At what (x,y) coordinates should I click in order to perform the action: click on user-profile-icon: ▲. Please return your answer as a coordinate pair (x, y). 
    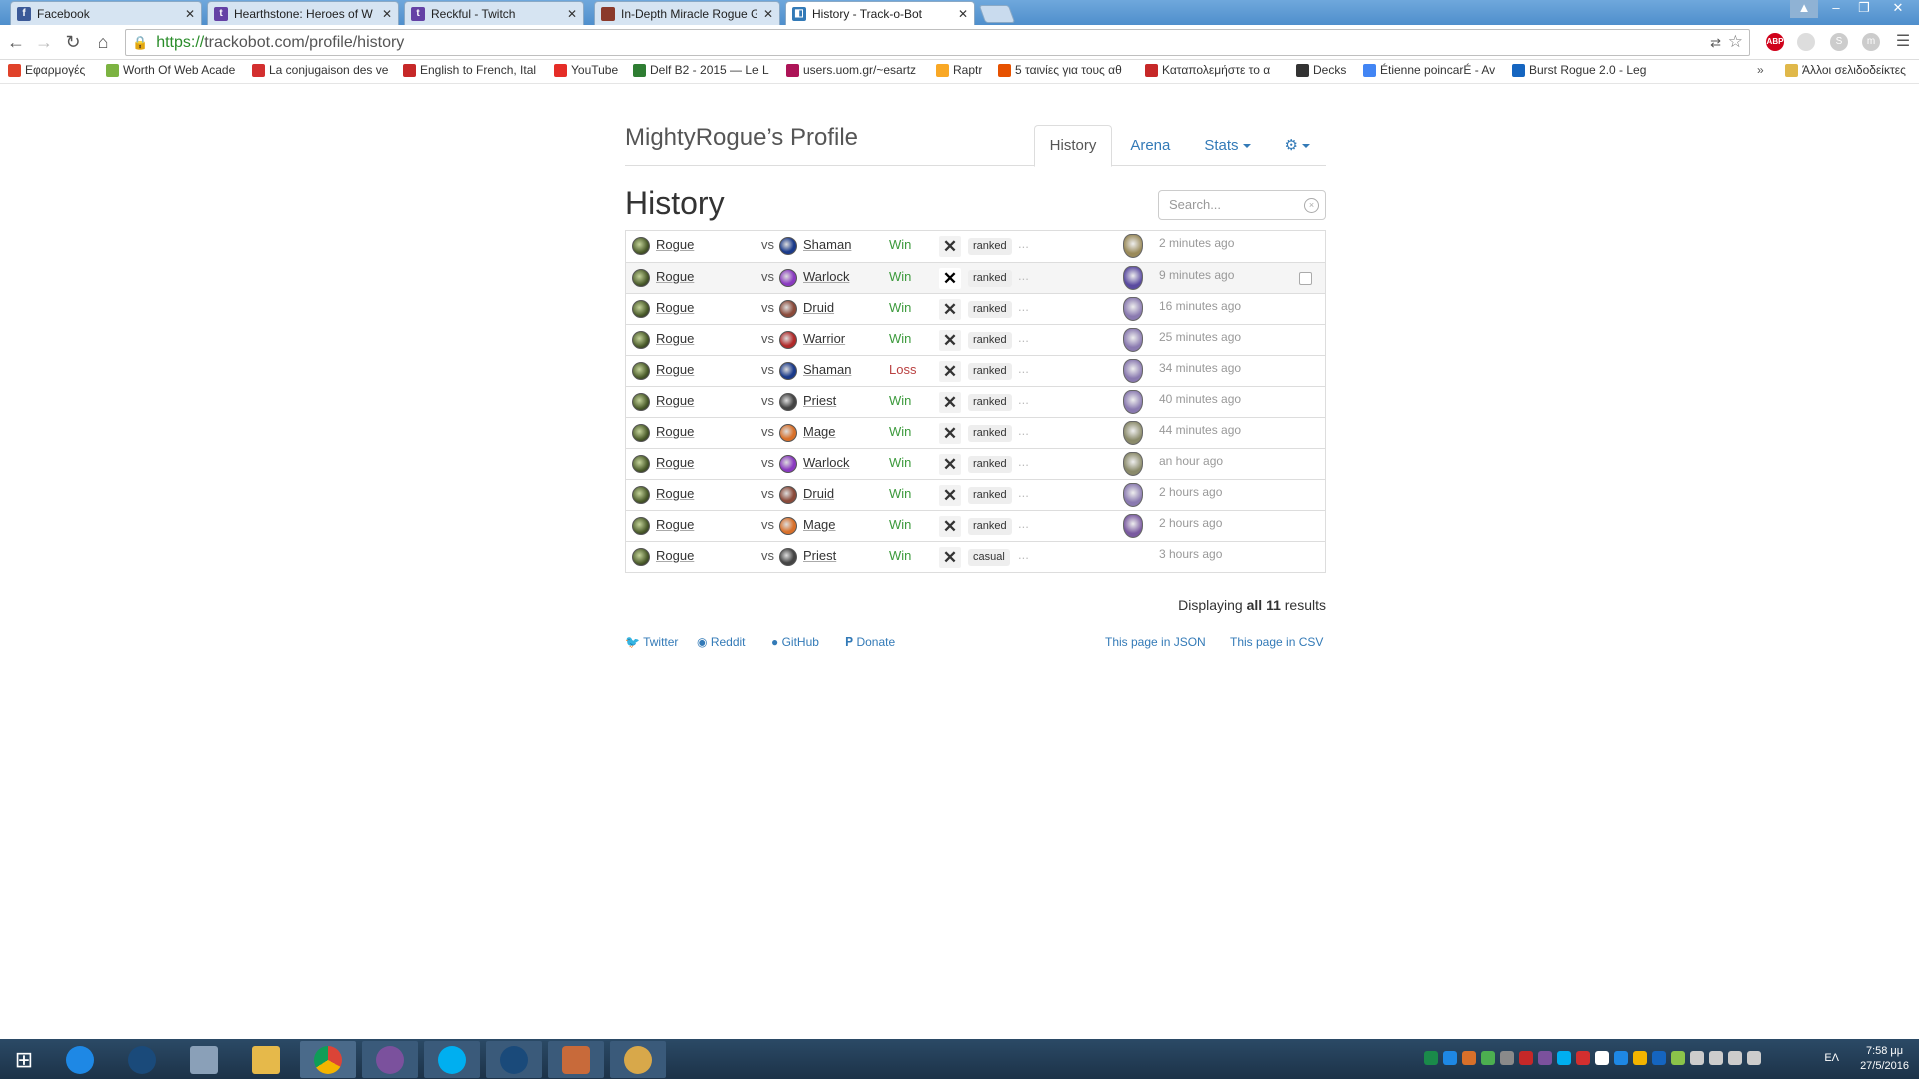
    Looking at the image, I should click on (1804, 9).